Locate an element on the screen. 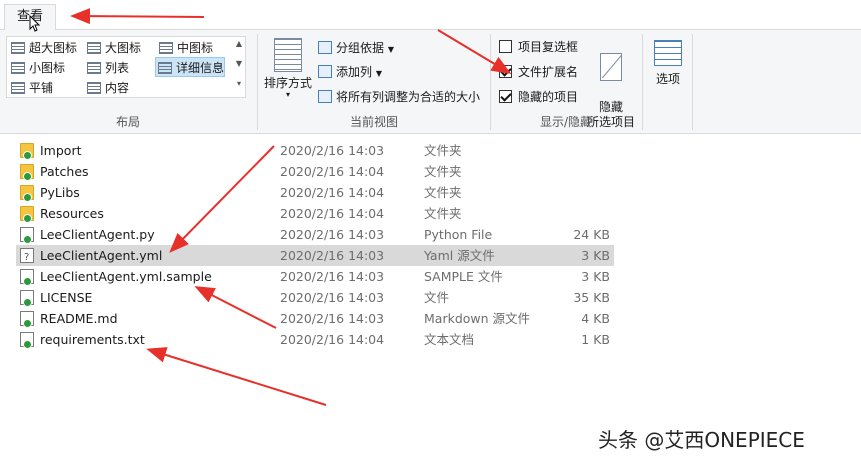  python-file-icon is located at coordinates (27, 235).